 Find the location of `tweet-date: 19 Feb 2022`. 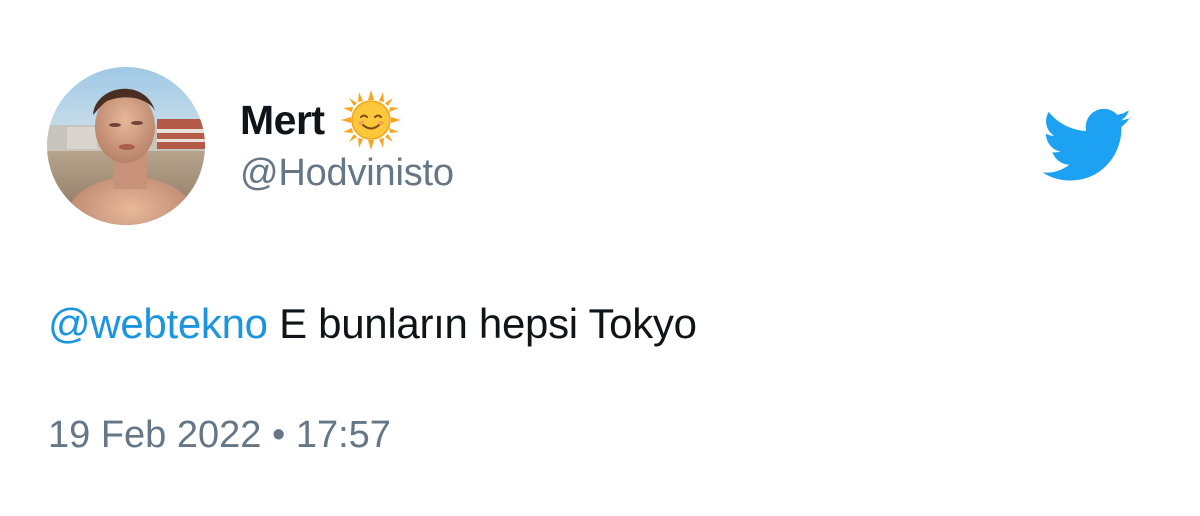

tweet-date: 19 Feb 2022 is located at coordinates (155, 435).